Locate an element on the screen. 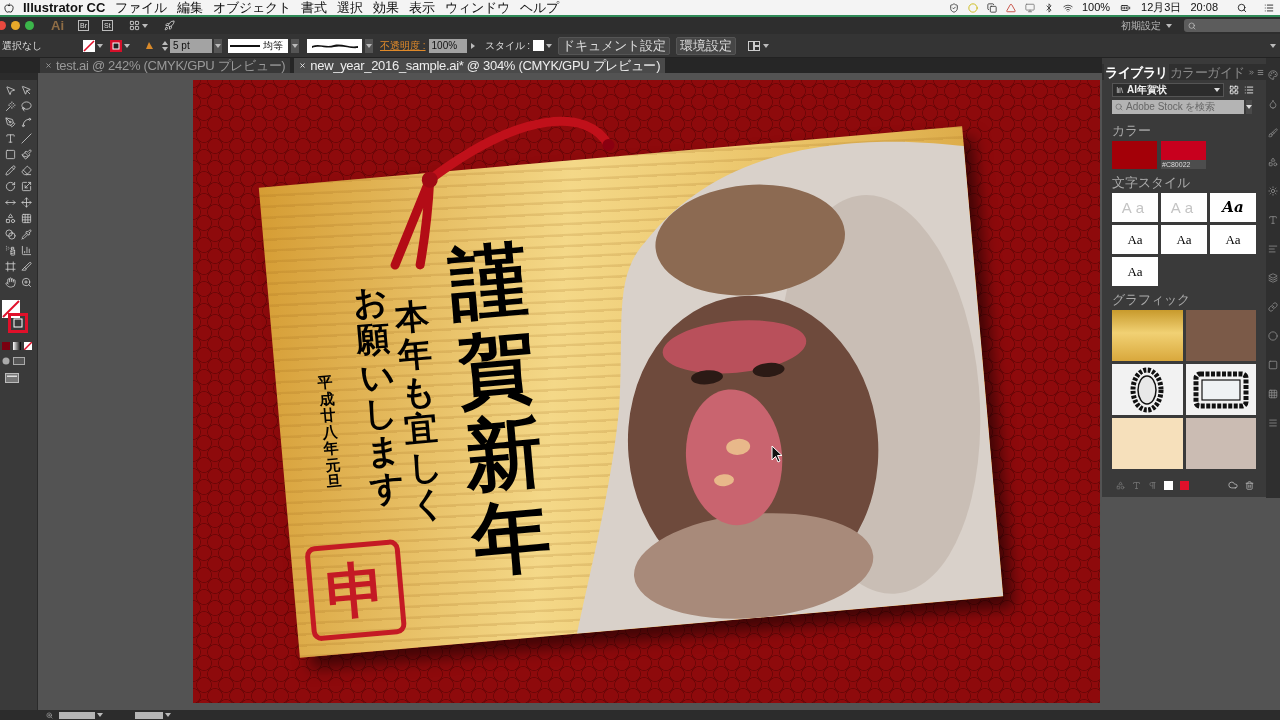  panel-tab: カラーガイド is located at coordinates (1207, 72).